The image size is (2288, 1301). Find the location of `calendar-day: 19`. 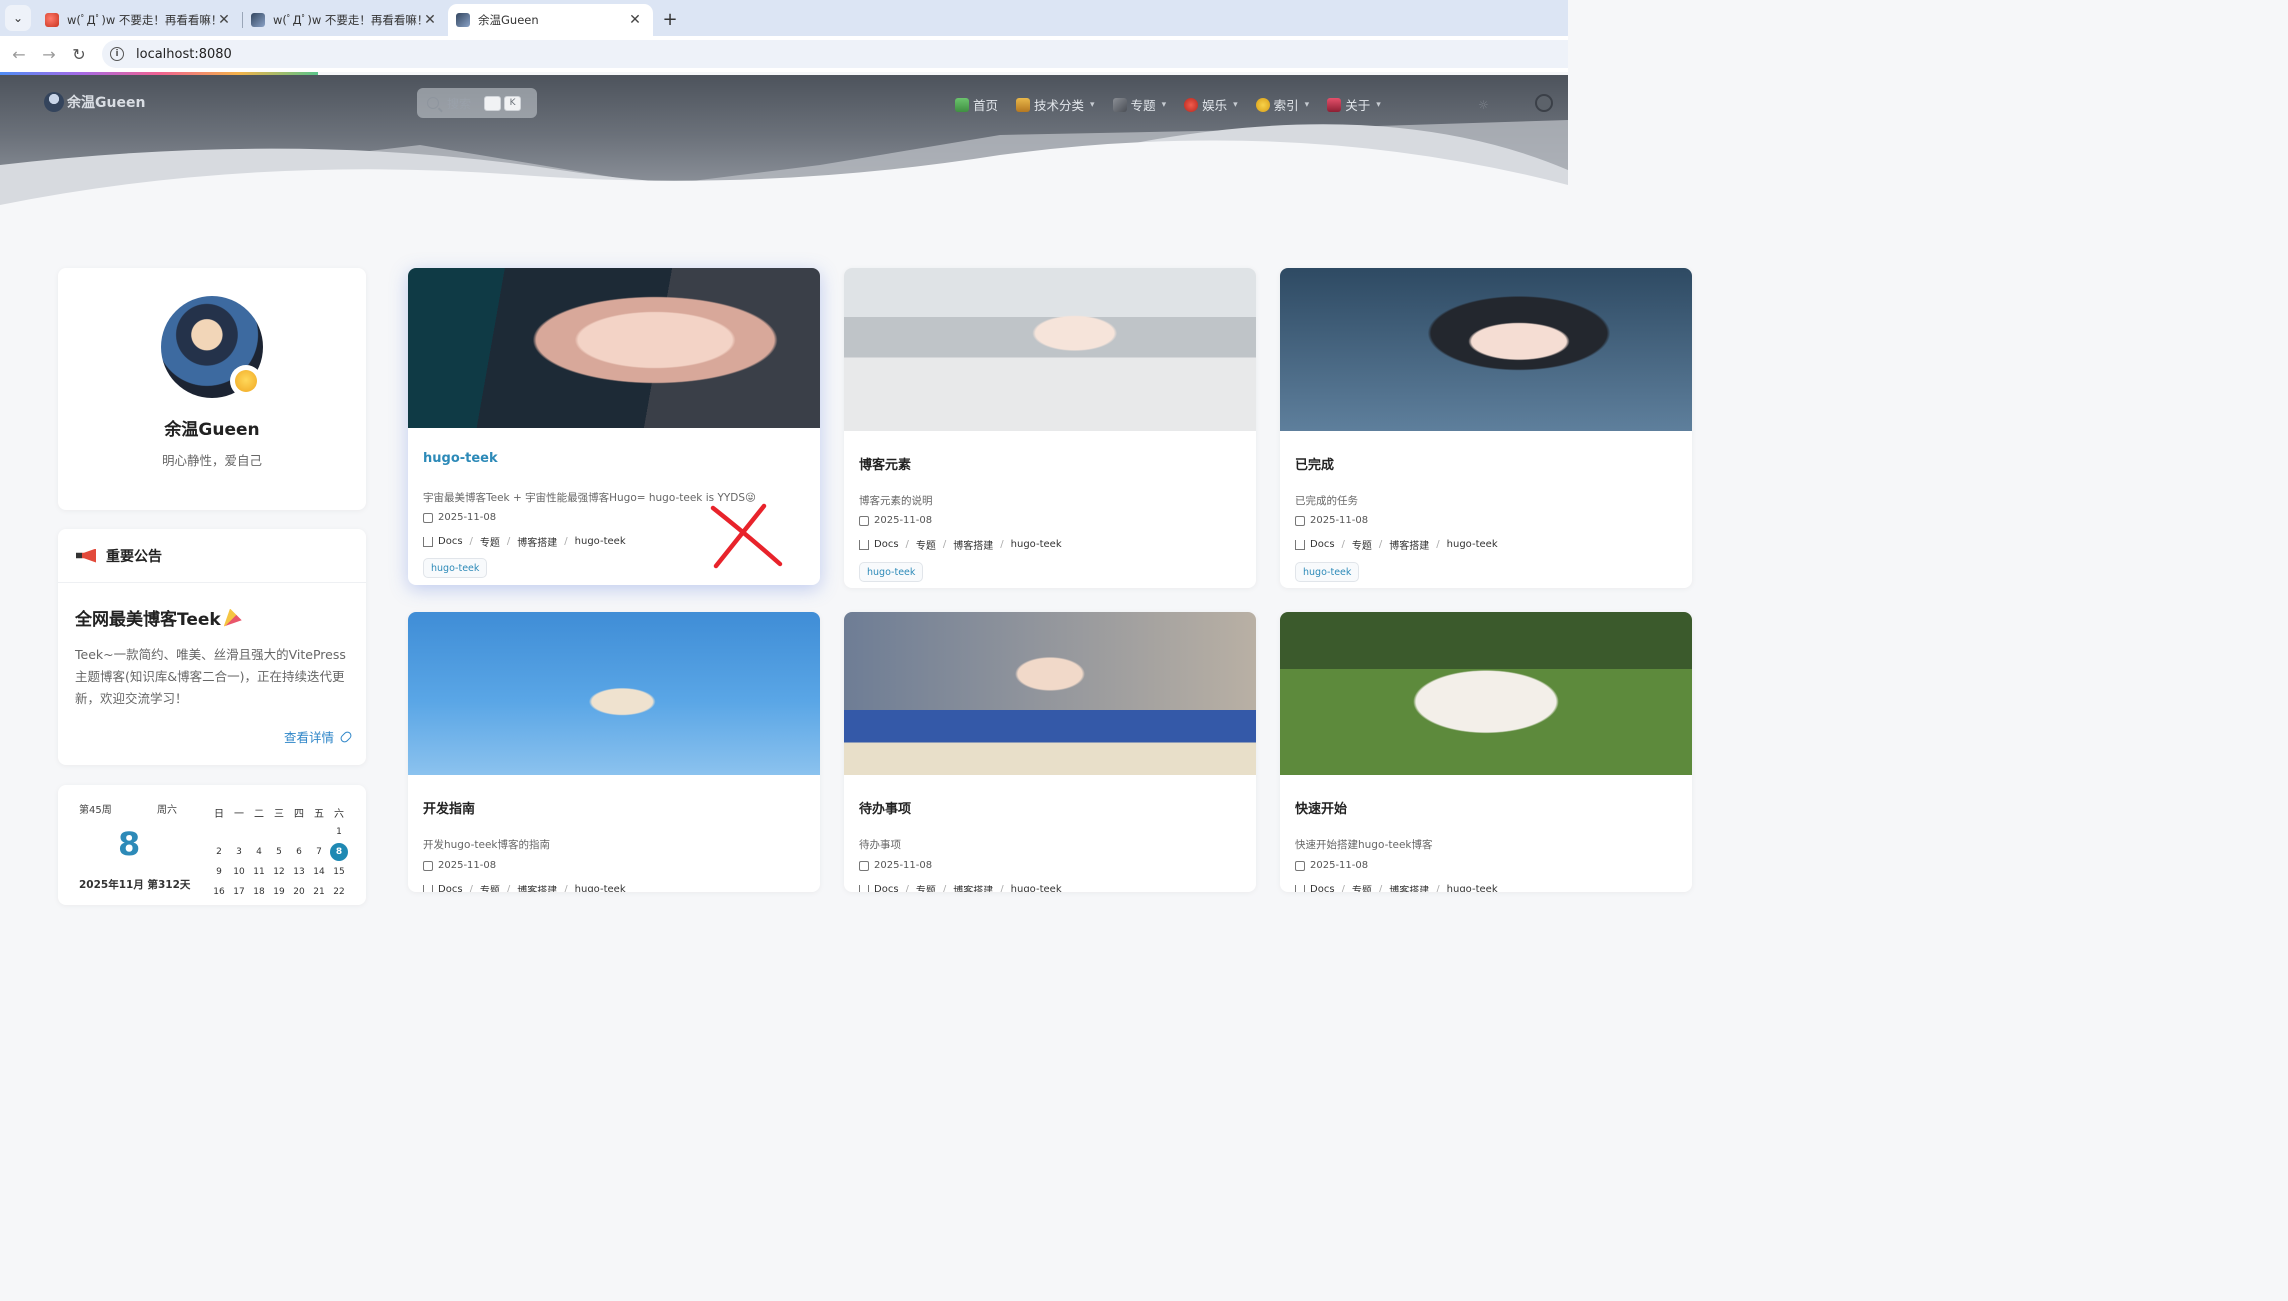

calendar-day: 19 is located at coordinates (279, 892).